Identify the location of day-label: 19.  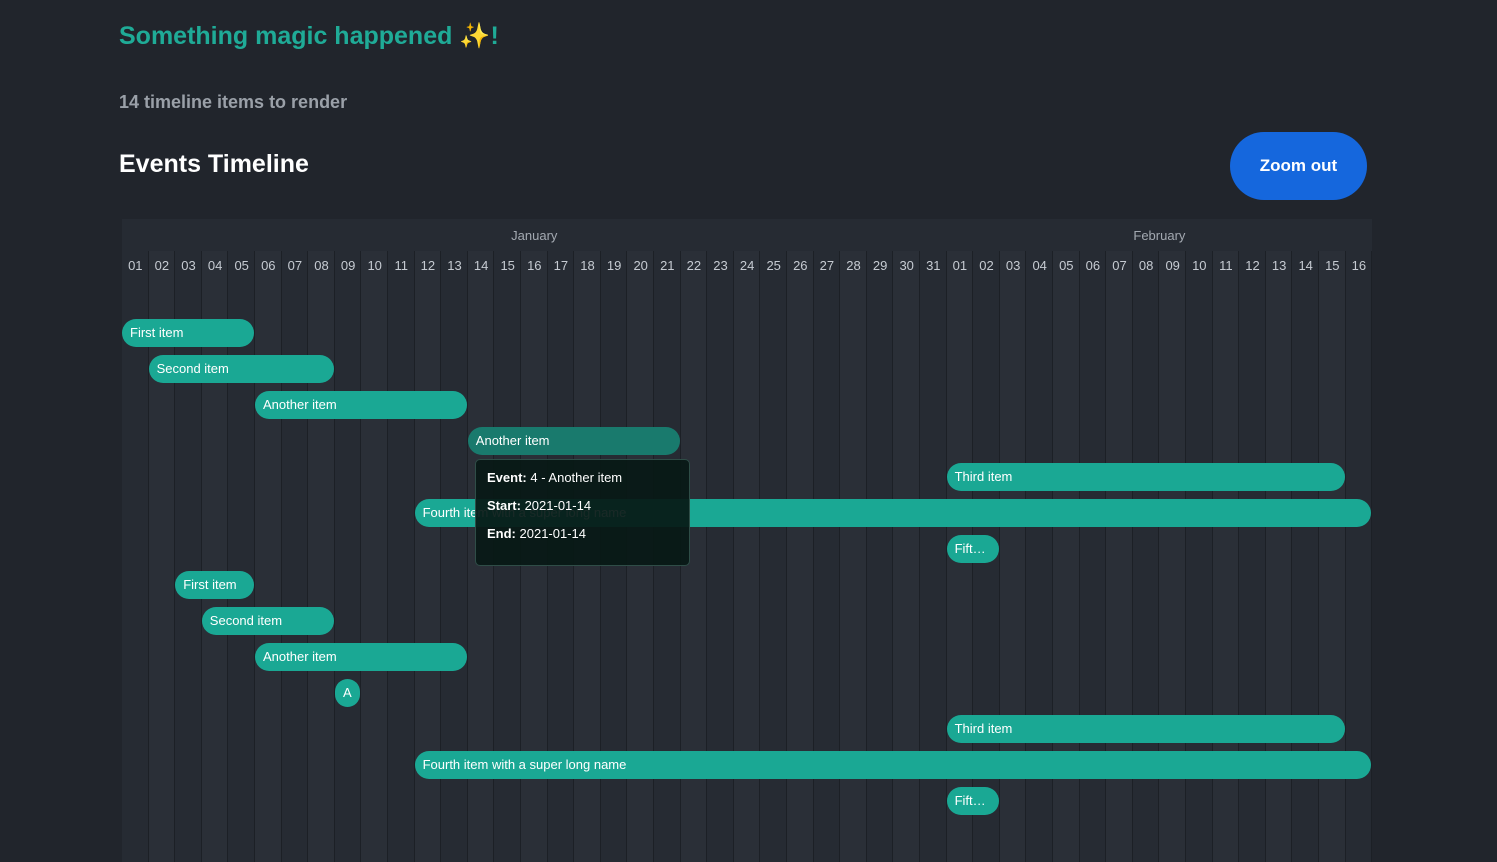
(614, 265).